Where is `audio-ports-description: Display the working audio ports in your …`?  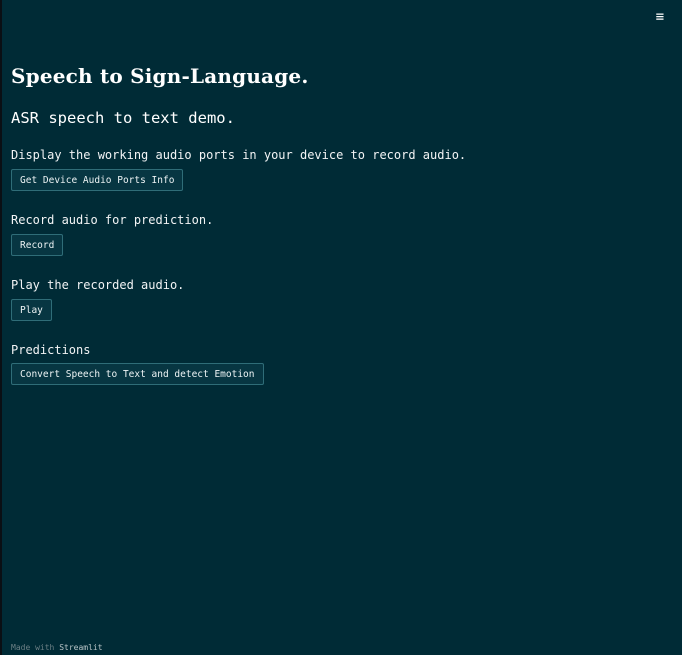 audio-ports-description: Display the working audio ports in your … is located at coordinates (239, 155).